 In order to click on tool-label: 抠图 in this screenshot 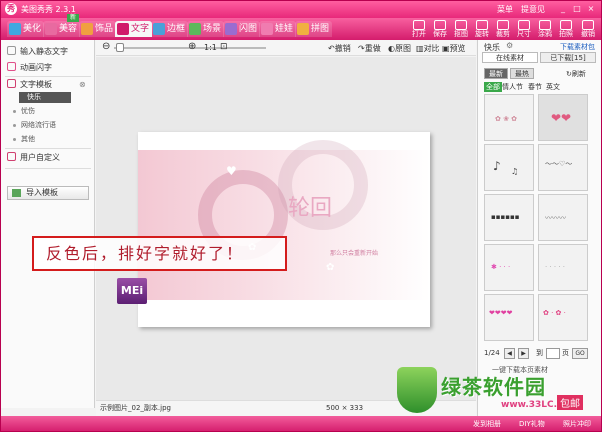, I will do `click(461, 34)`.